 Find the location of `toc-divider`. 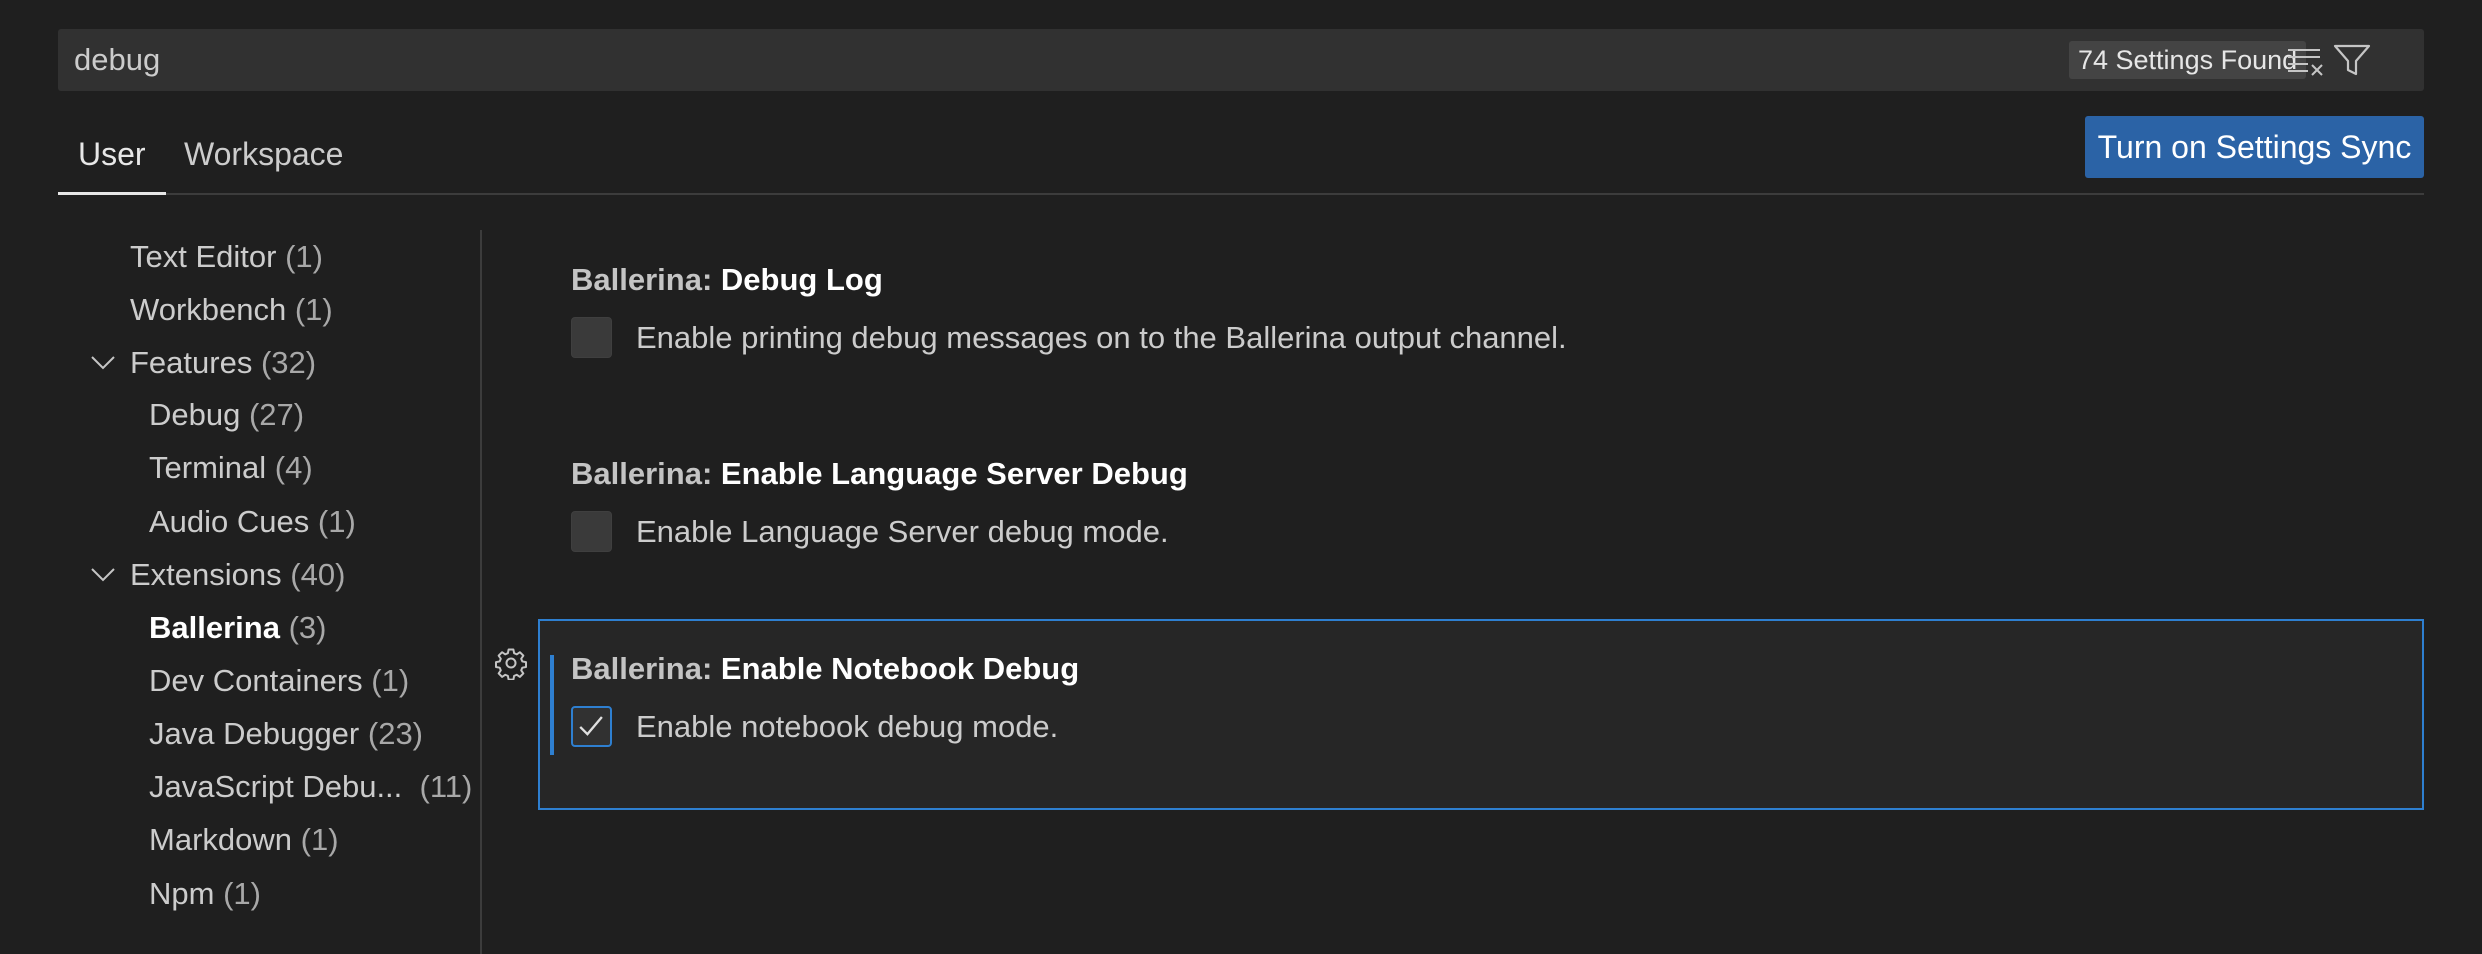

toc-divider is located at coordinates (481, 592).